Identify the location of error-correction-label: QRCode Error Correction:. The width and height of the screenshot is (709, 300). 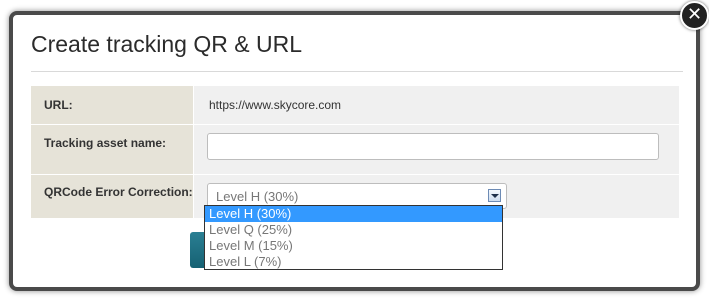
(112, 196).